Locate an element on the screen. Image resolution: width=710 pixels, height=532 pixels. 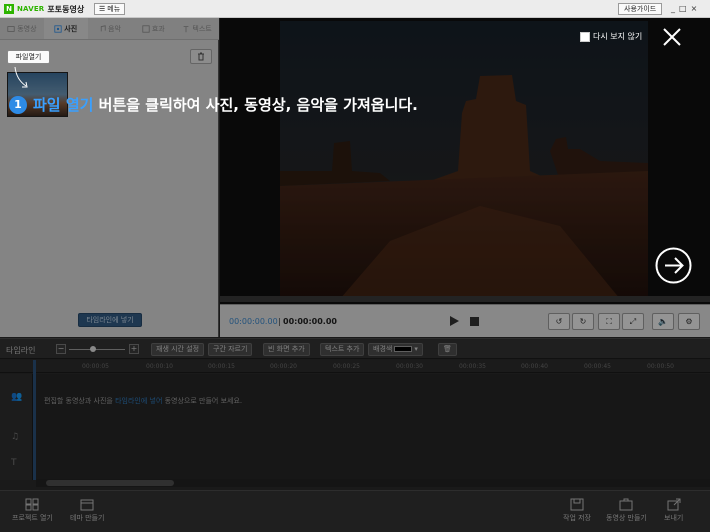
guide-step: 1 파일 열기 버튼을 클릭하여 사진, 동영상, 음악을 가져옵니다. is located at coordinates (213, 104).